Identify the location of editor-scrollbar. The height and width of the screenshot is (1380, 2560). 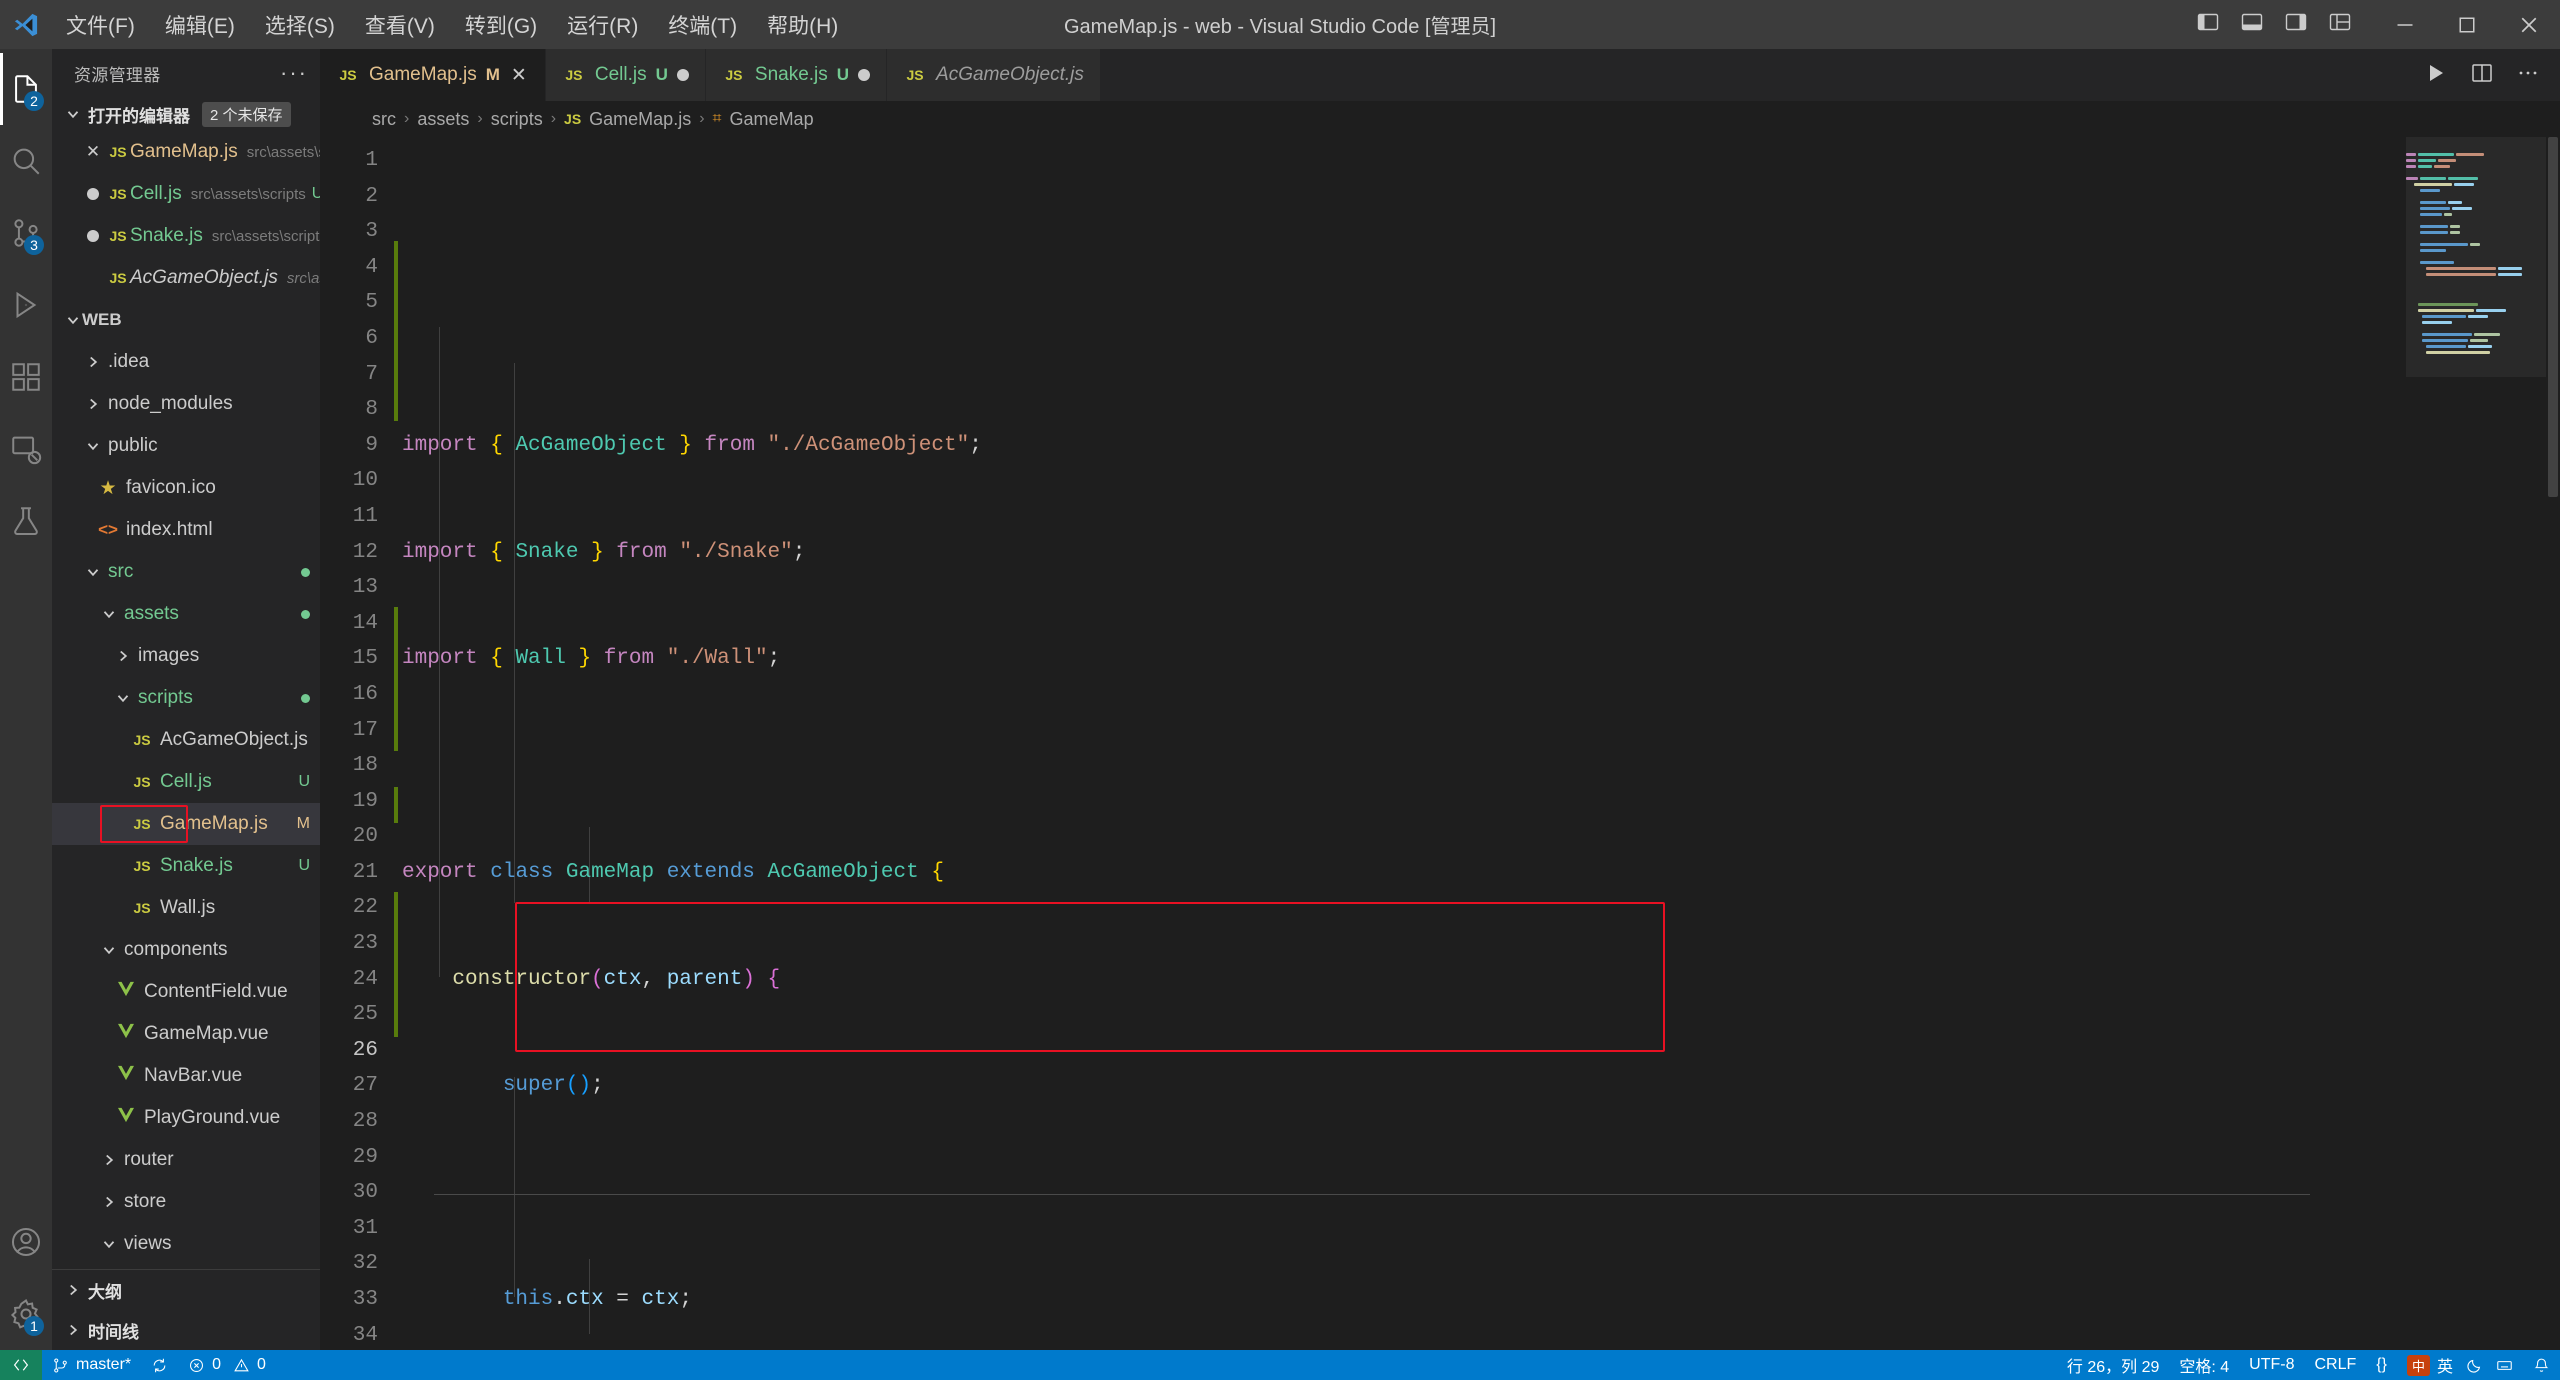
(2553, 743).